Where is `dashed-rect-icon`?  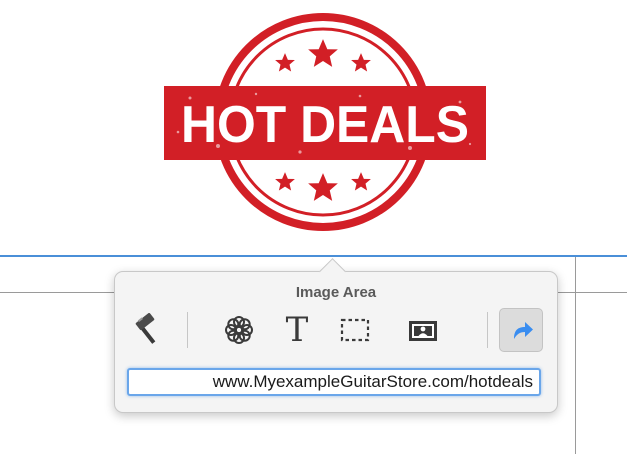 dashed-rect-icon is located at coordinates (355, 330).